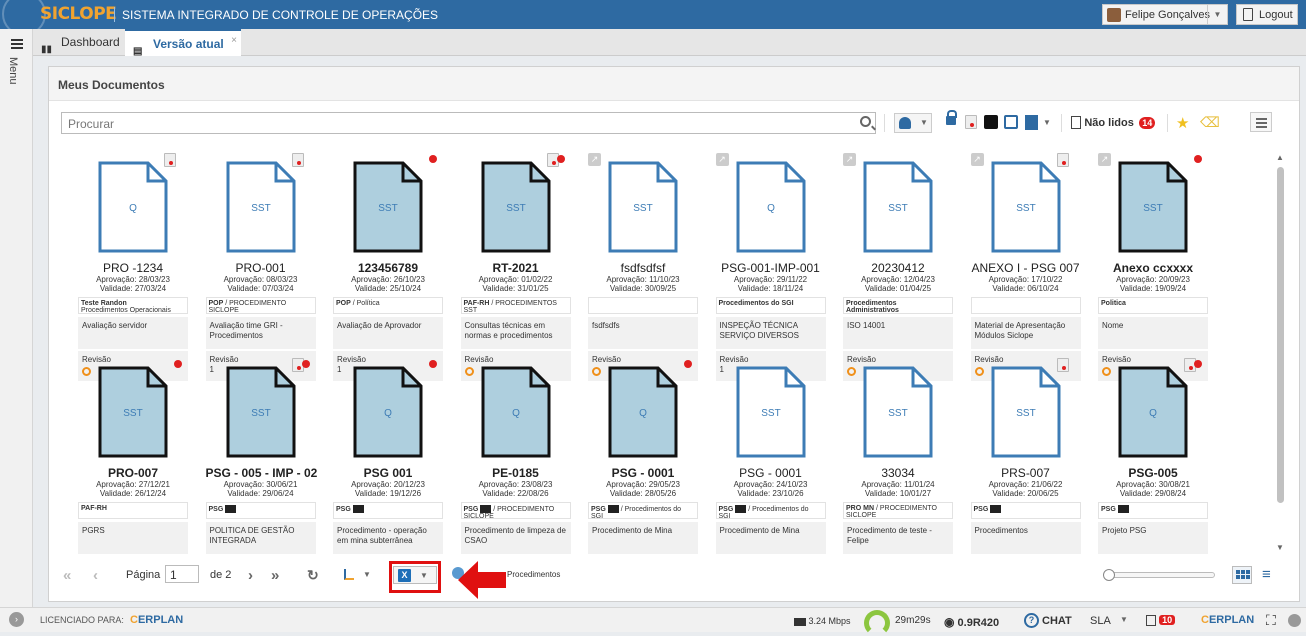 The width and height of the screenshot is (1306, 636). What do you see at coordinates (1161, 620) in the screenshot?
I see `notifications-button: 10` at bounding box center [1161, 620].